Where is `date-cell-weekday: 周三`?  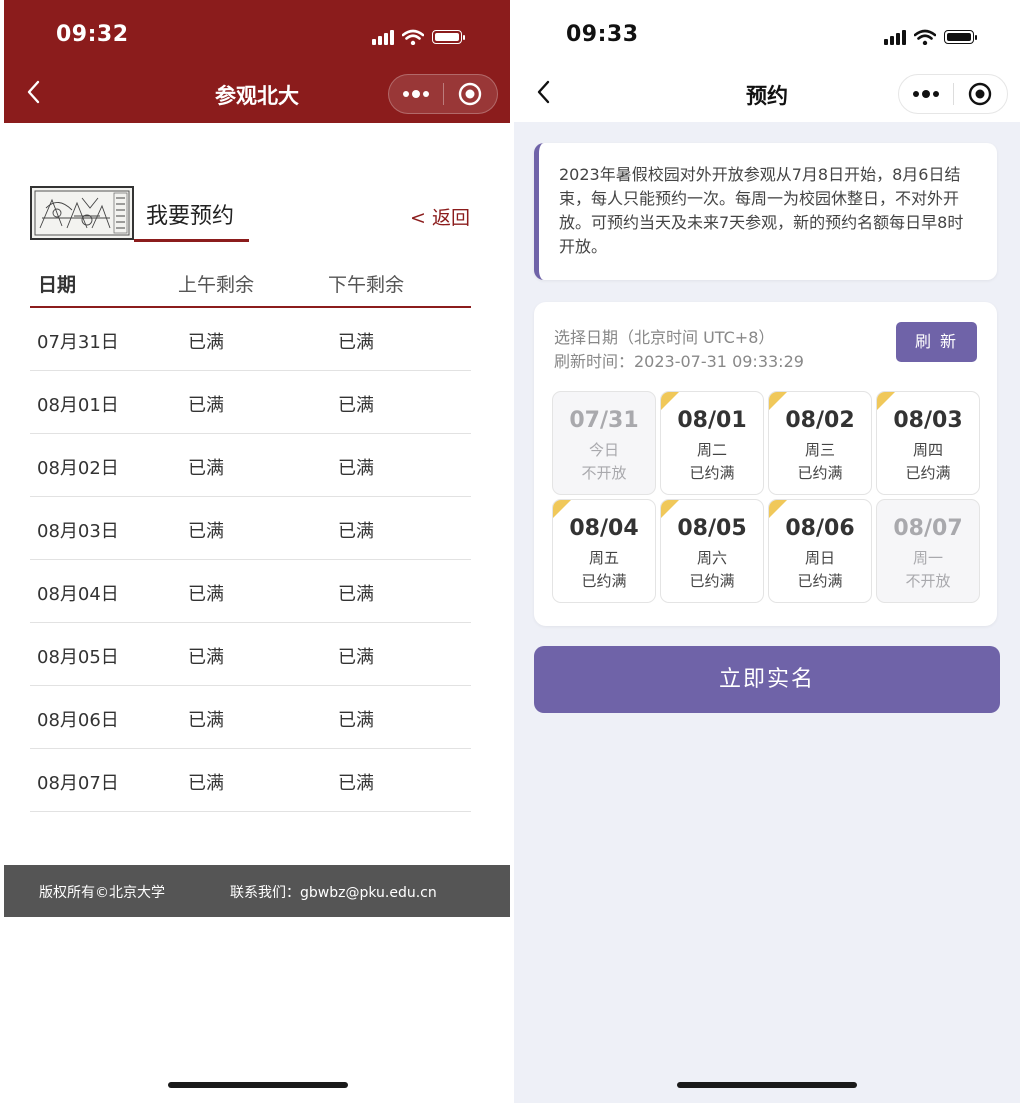 date-cell-weekday: 周三 is located at coordinates (819, 450).